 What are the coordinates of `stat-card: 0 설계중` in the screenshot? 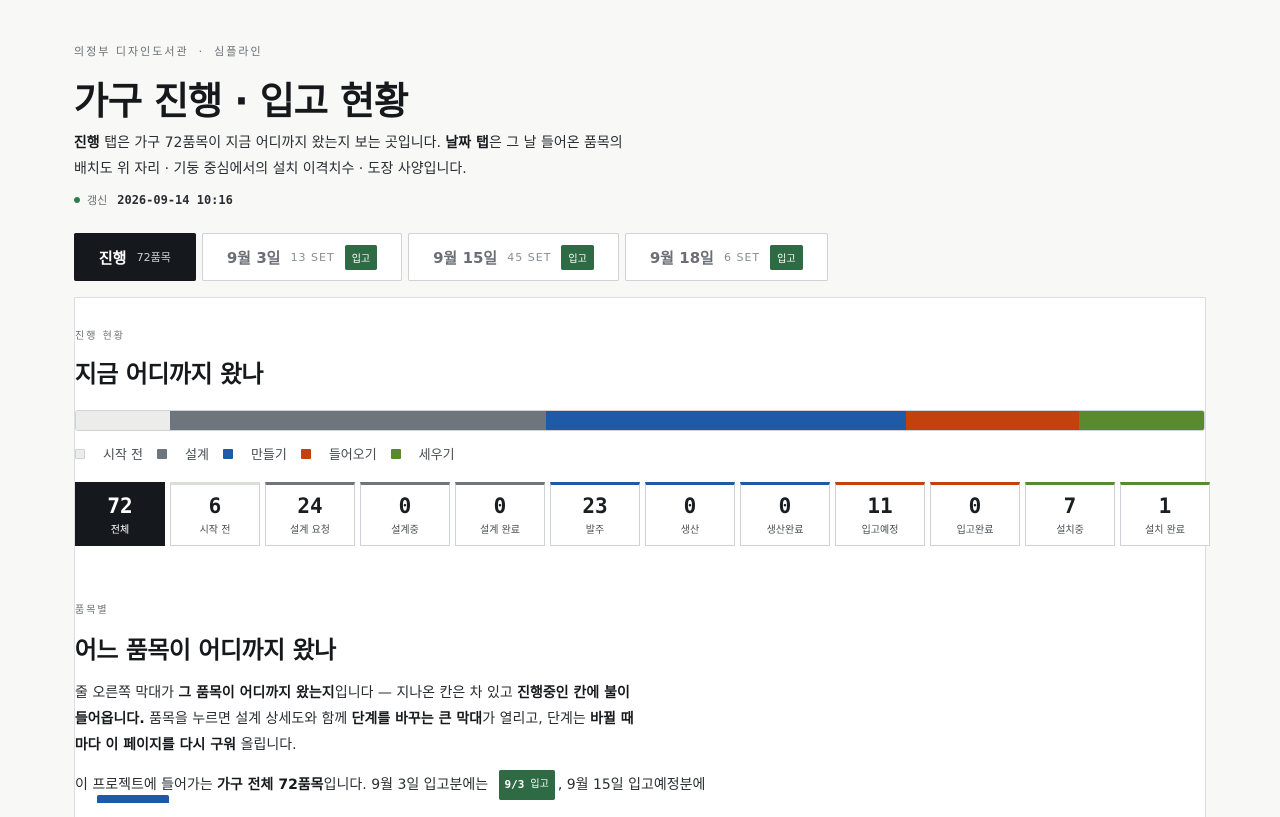 It's located at (405, 514).